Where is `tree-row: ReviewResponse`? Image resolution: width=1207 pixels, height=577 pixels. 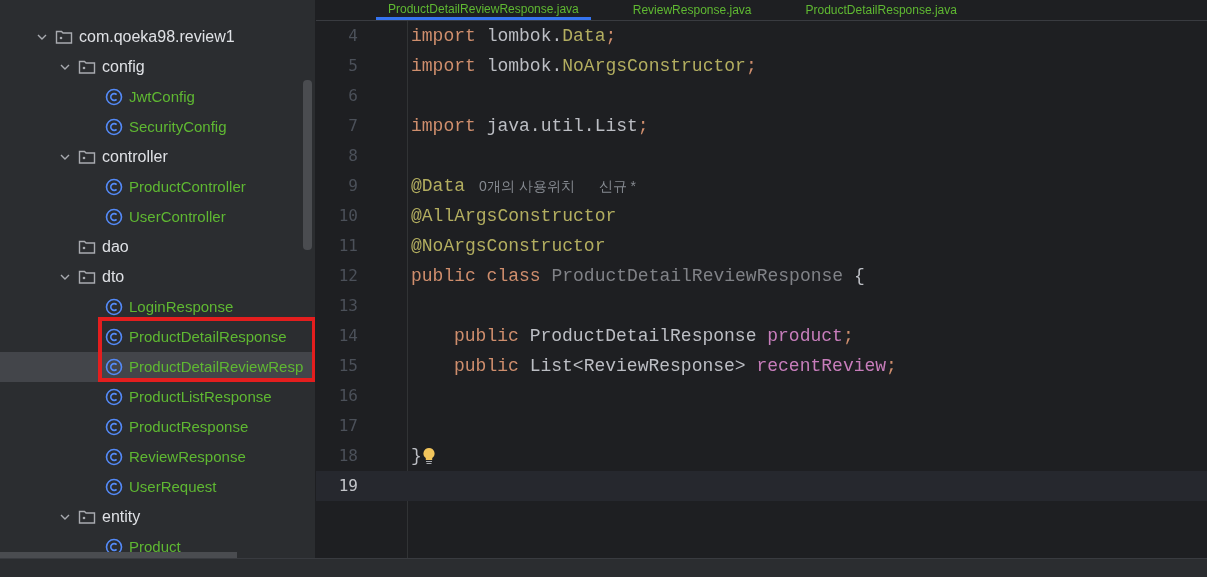
tree-row: ReviewResponse is located at coordinates (157, 457).